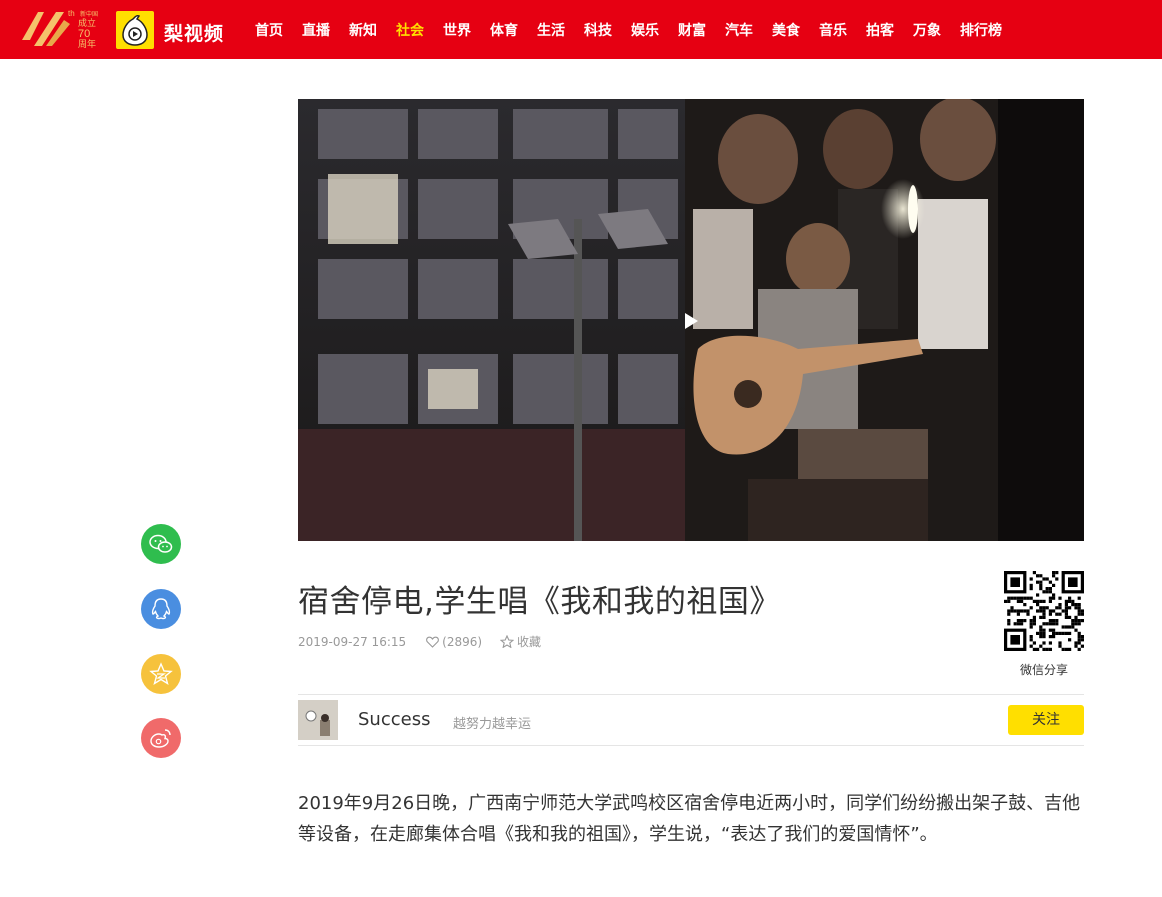 Image resolution: width=1162 pixels, height=897 pixels. I want to click on avatar, so click(318, 720).